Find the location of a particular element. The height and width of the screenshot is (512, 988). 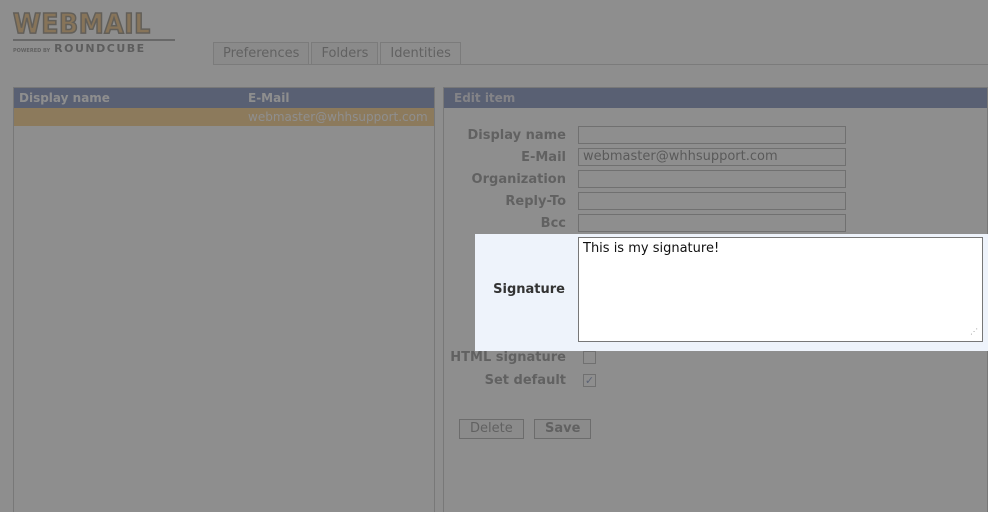

set-default-checkbox: ✓ is located at coordinates (589, 380).